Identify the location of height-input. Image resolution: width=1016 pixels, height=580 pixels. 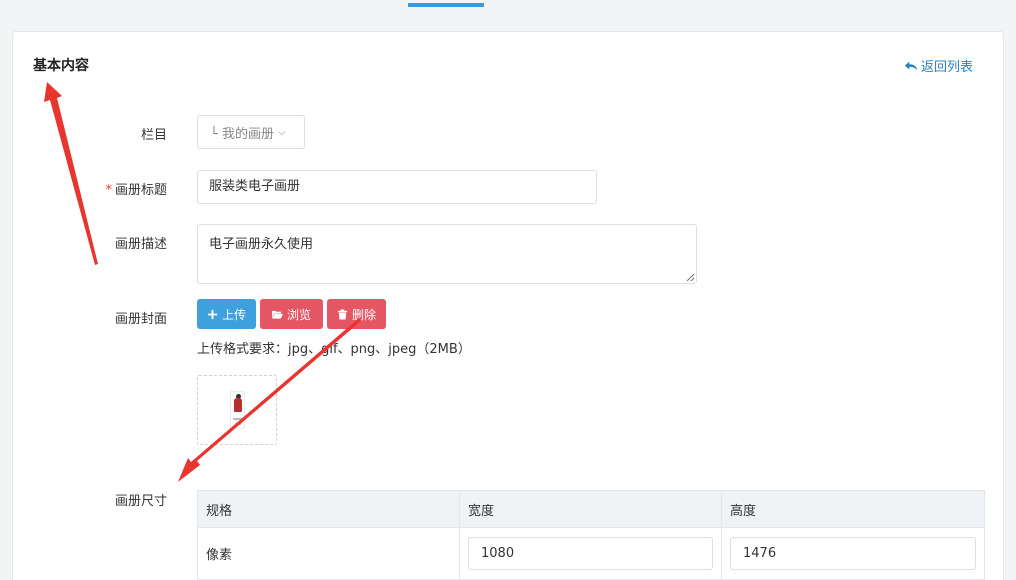
(853, 553).